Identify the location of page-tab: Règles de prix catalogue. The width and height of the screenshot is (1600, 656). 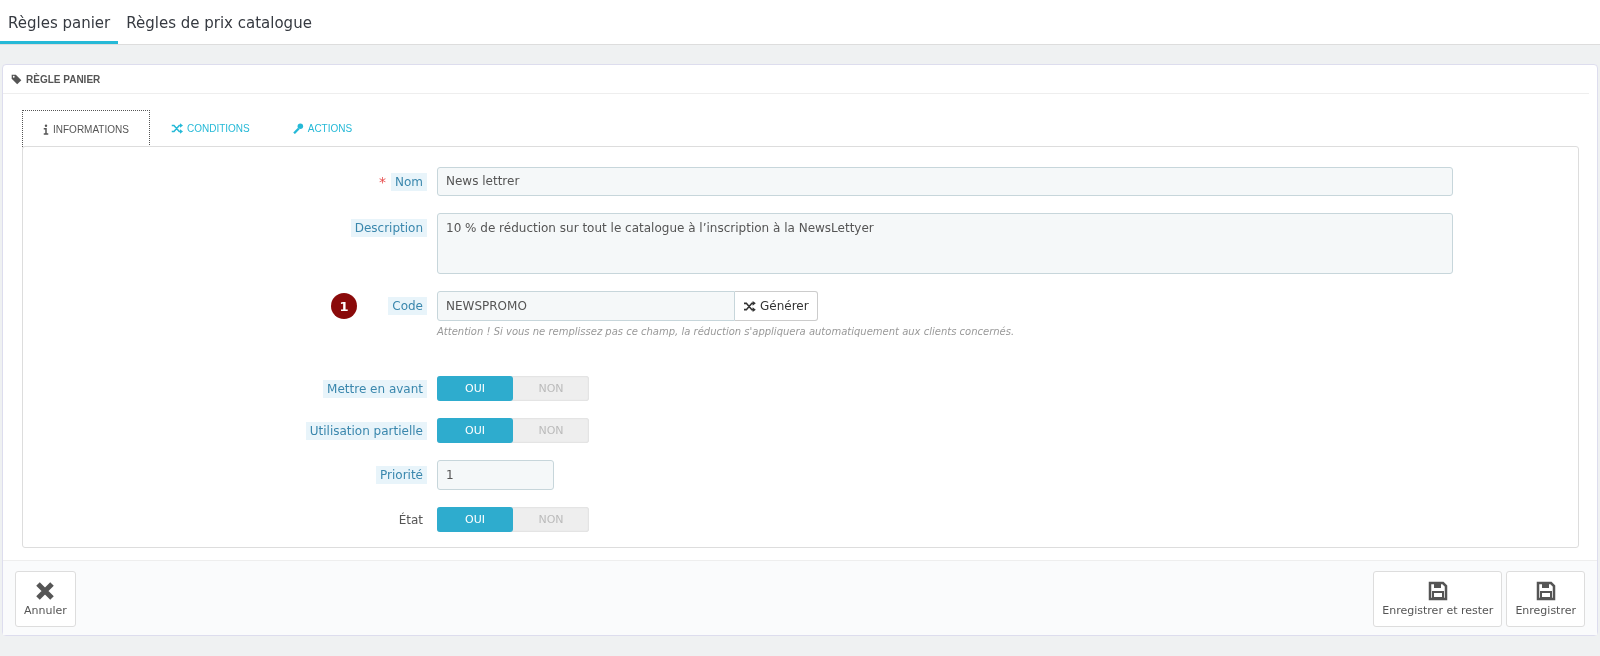
(219, 29).